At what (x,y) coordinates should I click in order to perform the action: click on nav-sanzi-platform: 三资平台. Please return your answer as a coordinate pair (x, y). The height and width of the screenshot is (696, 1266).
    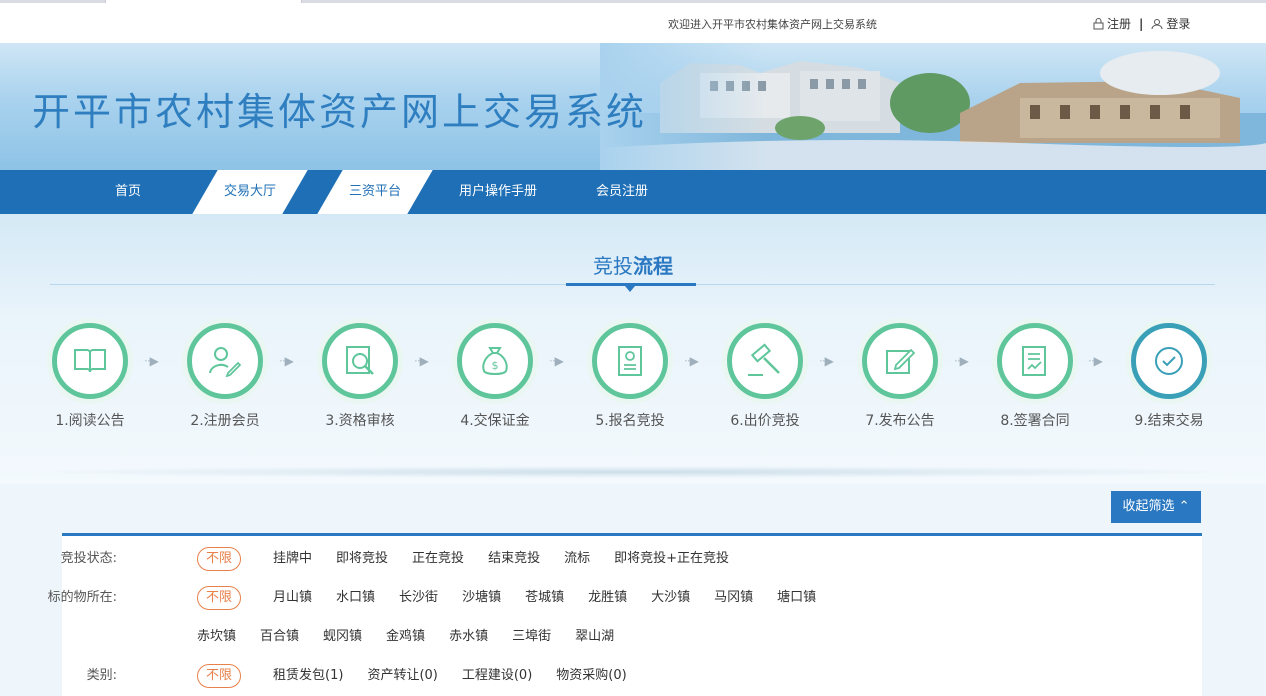
    Looking at the image, I should click on (375, 192).